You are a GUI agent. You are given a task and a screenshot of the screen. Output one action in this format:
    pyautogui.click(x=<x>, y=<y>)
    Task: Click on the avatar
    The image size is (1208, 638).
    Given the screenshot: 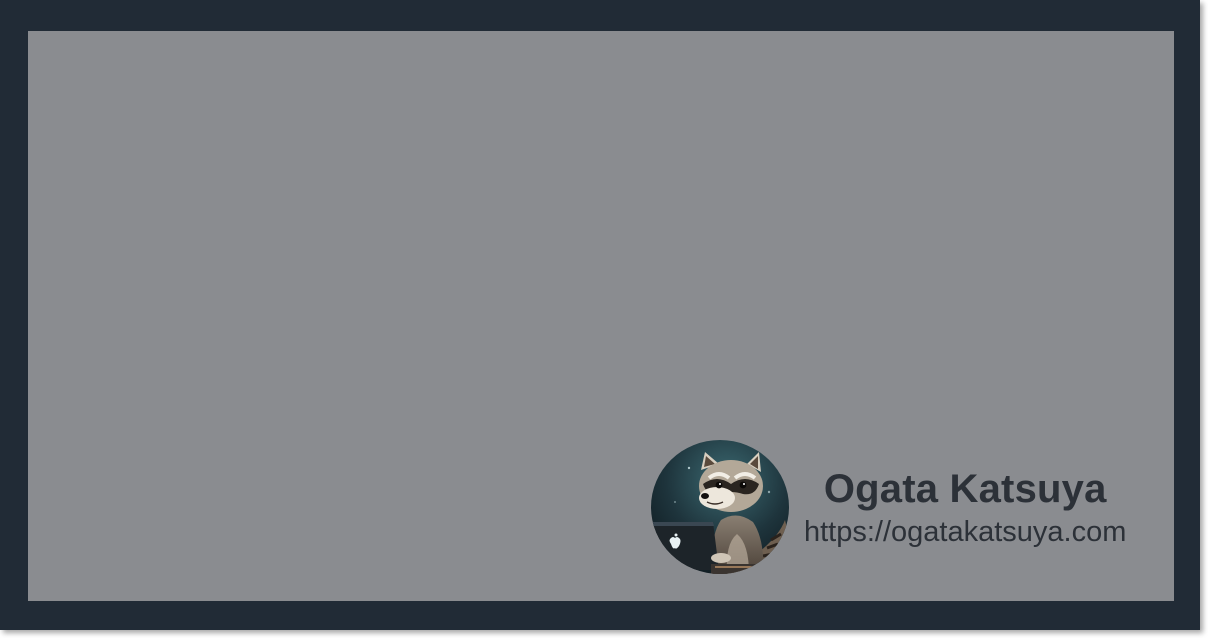 What is the action you would take?
    pyautogui.click(x=720, y=507)
    